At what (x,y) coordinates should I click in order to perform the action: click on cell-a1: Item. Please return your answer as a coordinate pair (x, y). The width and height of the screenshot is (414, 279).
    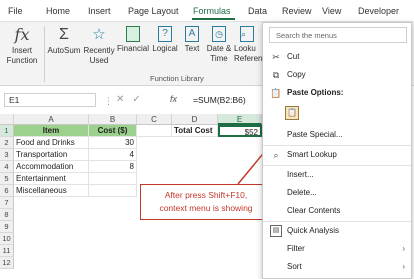
    Looking at the image, I should click on (51, 131).